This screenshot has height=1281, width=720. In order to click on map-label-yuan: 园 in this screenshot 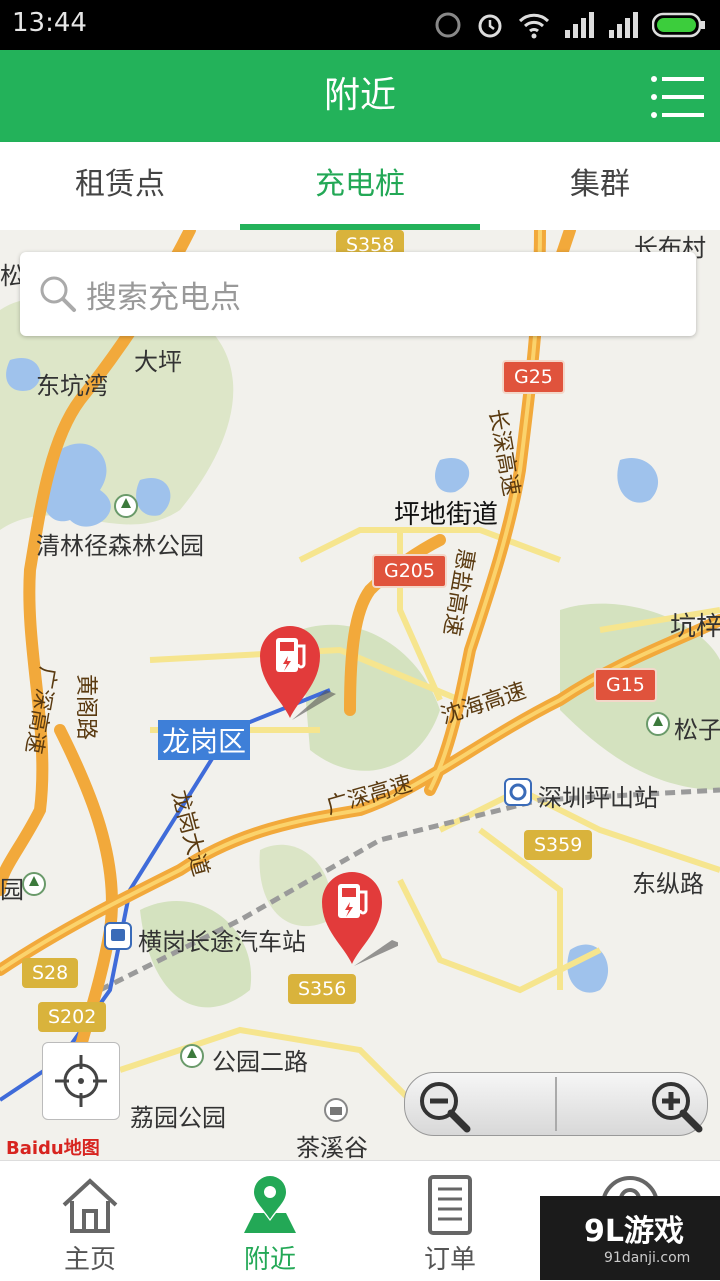, I will do `click(12, 890)`.